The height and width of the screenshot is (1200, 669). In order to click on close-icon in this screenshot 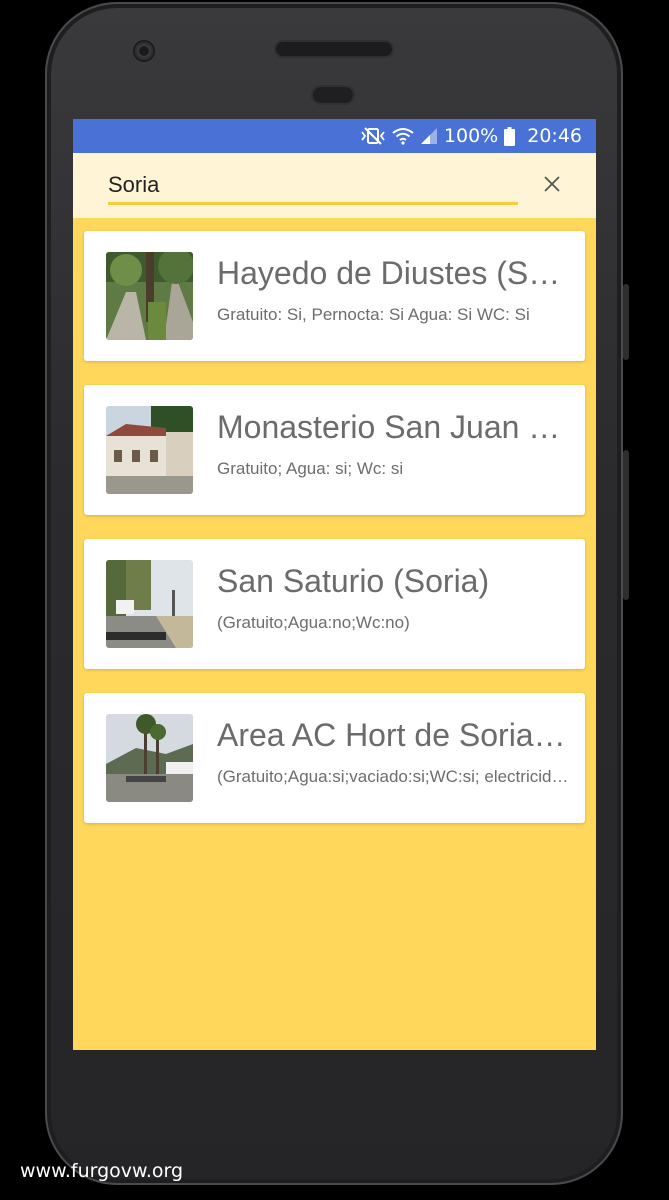, I will do `click(552, 184)`.